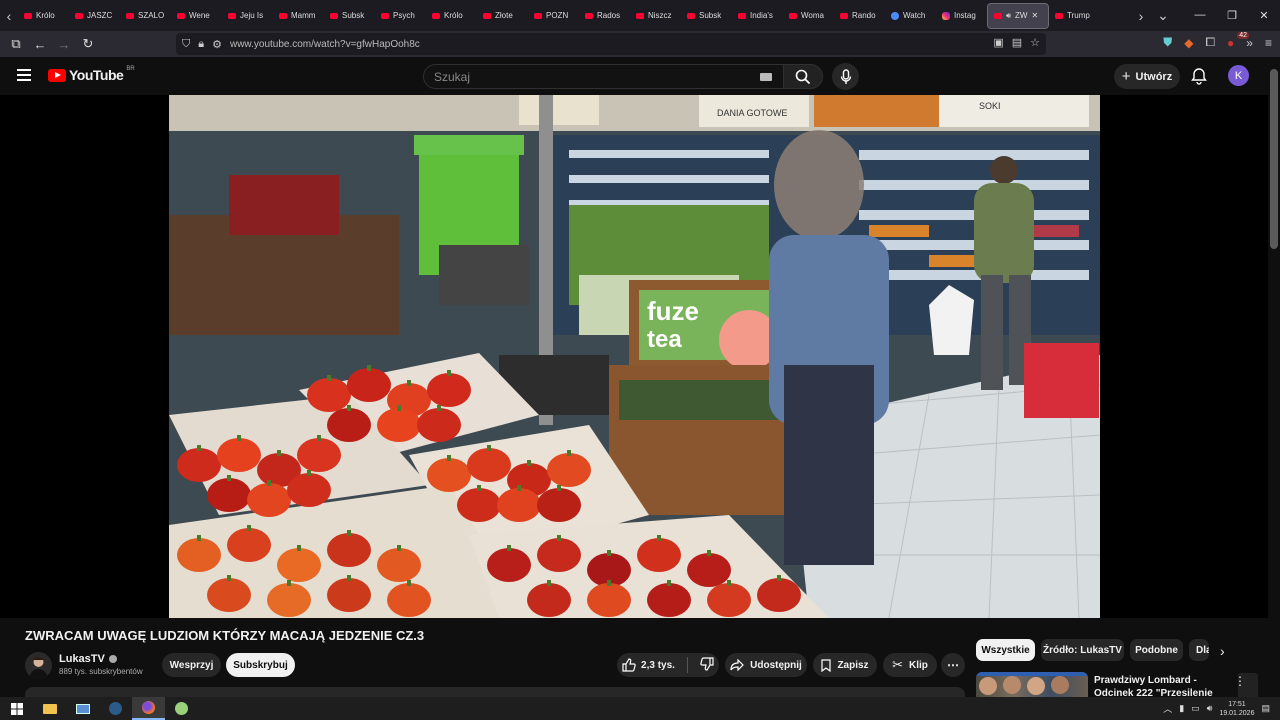  What do you see at coordinates (808, 16) in the screenshot?
I see `browser-tab: Woma` at bounding box center [808, 16].